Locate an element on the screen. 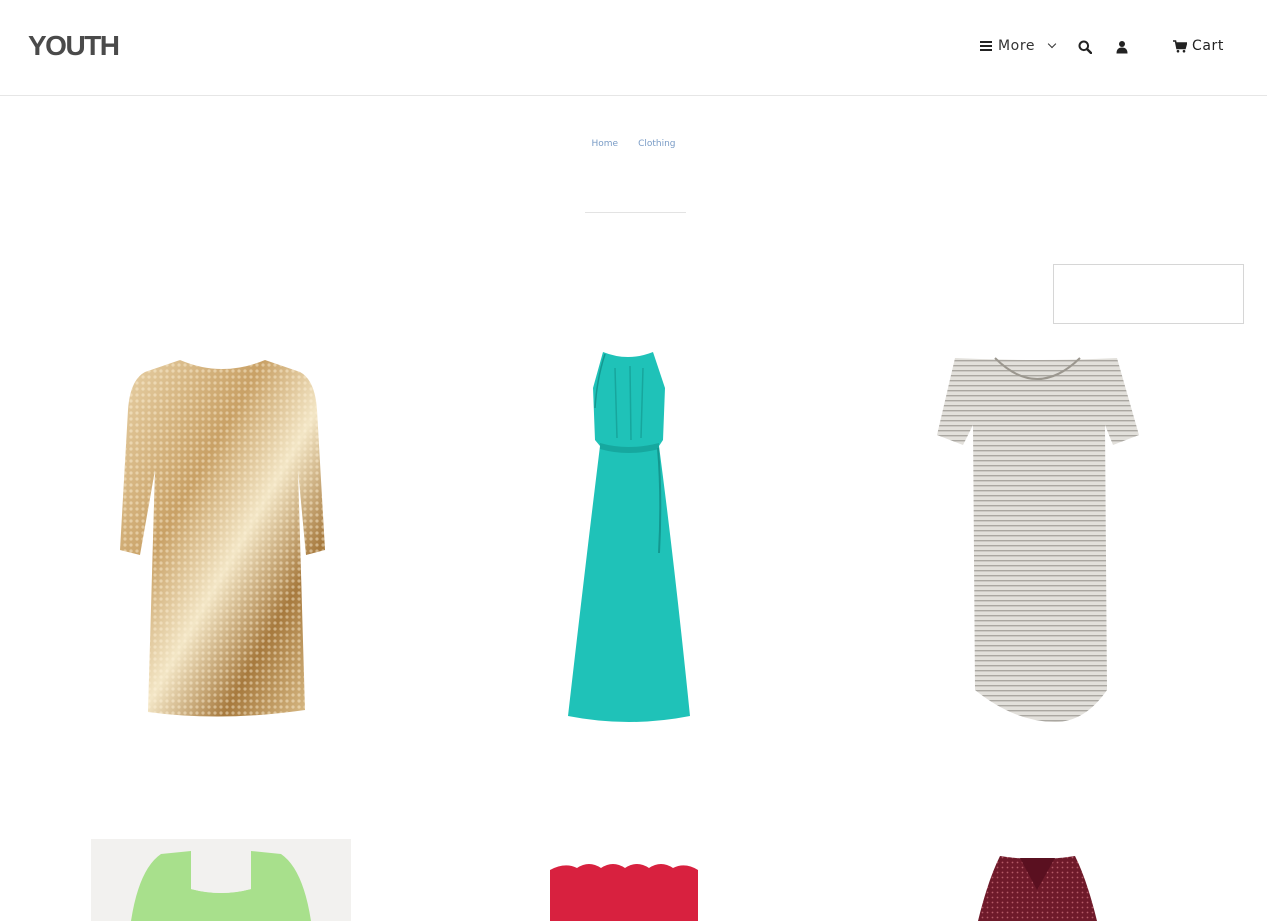 Image resolution: width=1267 pixels, height=921 pixels. burgundy-dress-image is located at coordinates (1037, 888).